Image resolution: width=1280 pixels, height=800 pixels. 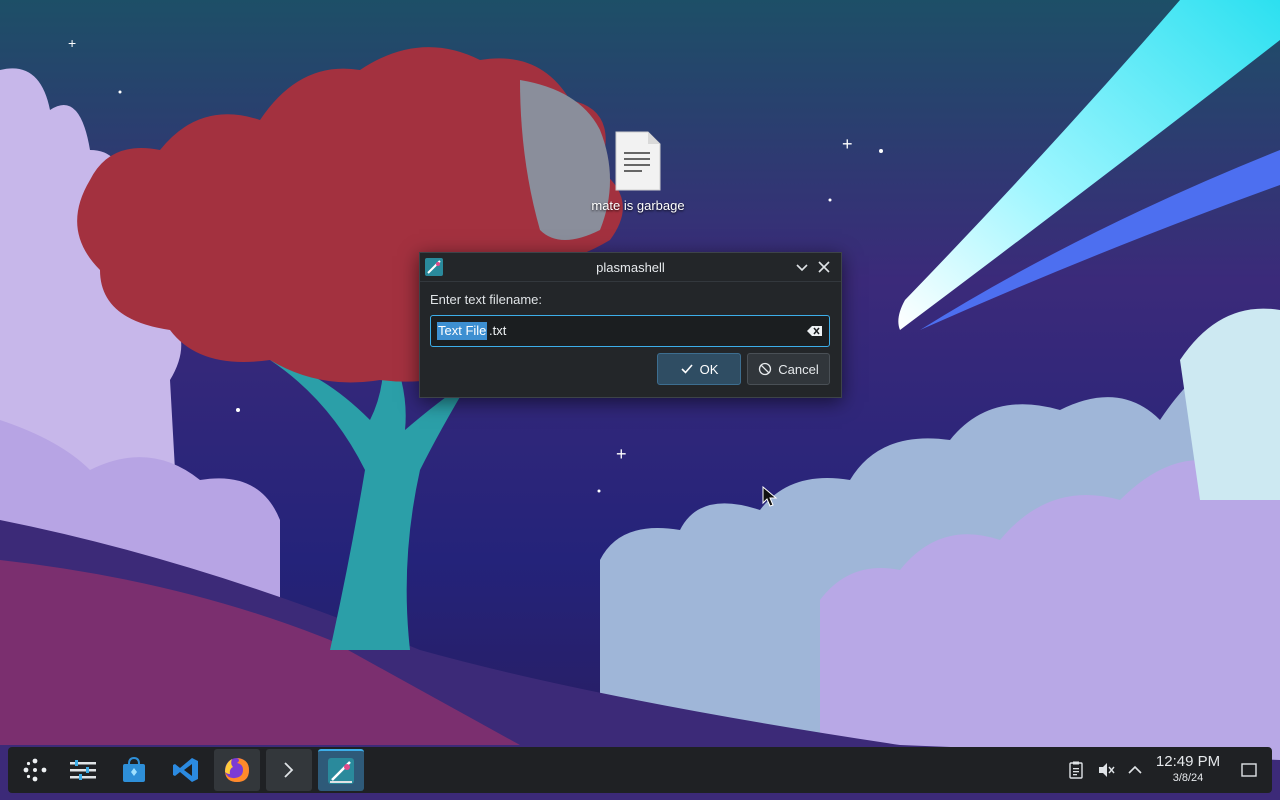 I want to click on dialog-titlebar: plasmashell, so click(x=630, y=267).